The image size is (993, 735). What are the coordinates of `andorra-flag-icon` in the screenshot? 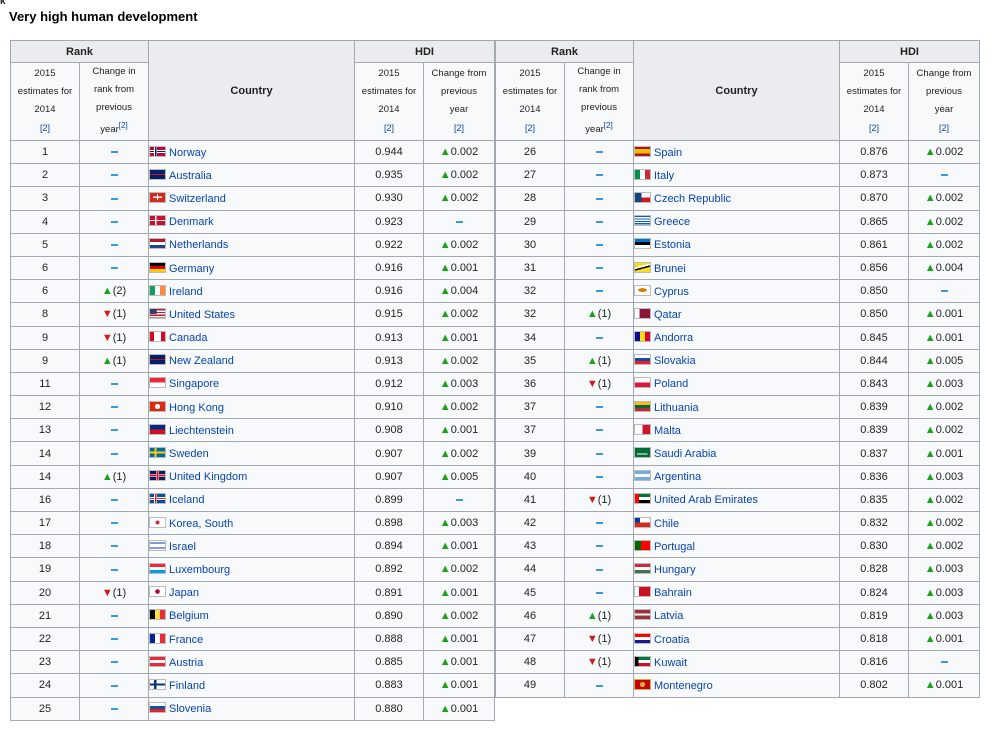 It's located at (642, 337).